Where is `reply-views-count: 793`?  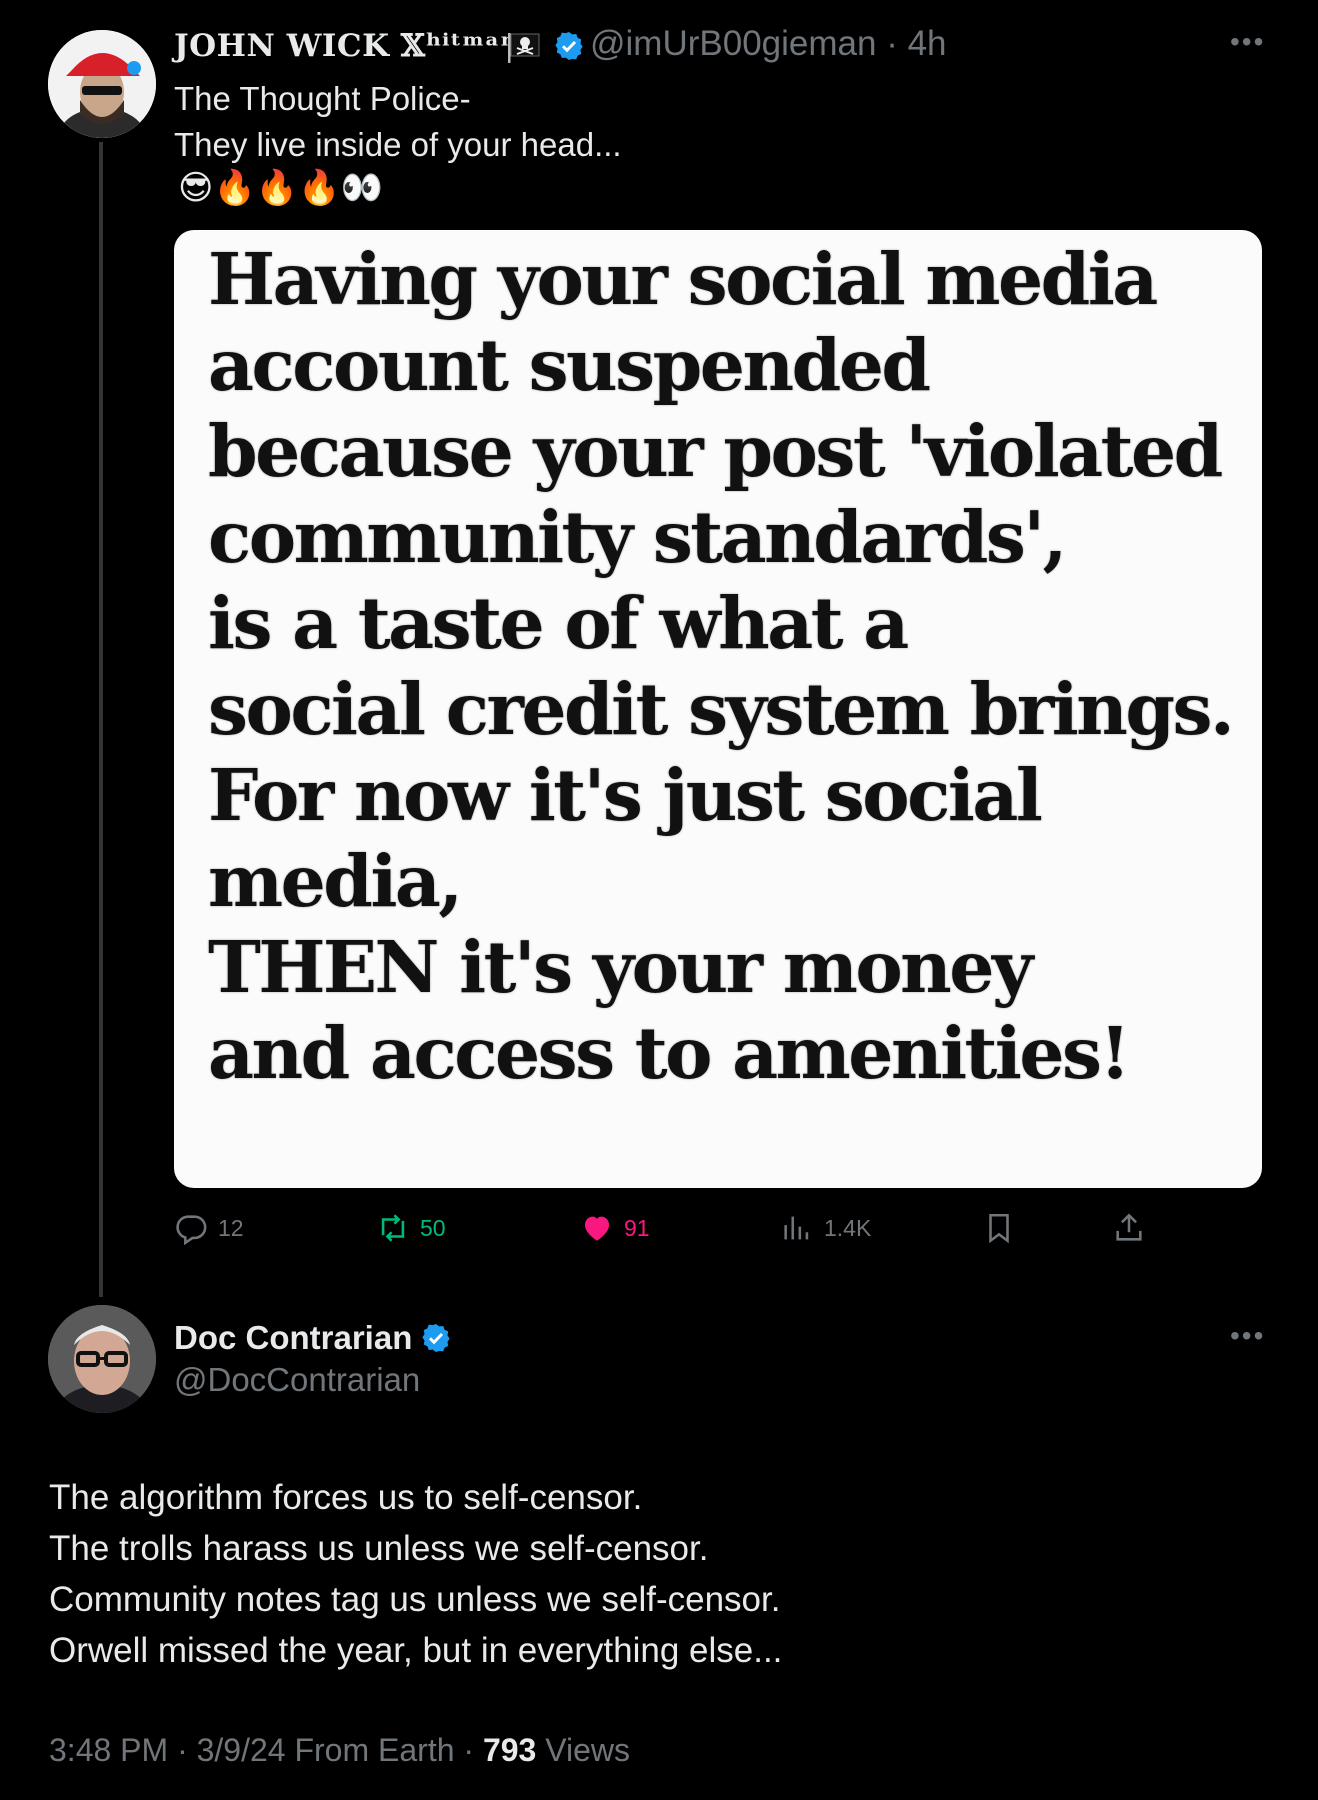 reply-views-count: 793 is located at coordinates (509, 1750).